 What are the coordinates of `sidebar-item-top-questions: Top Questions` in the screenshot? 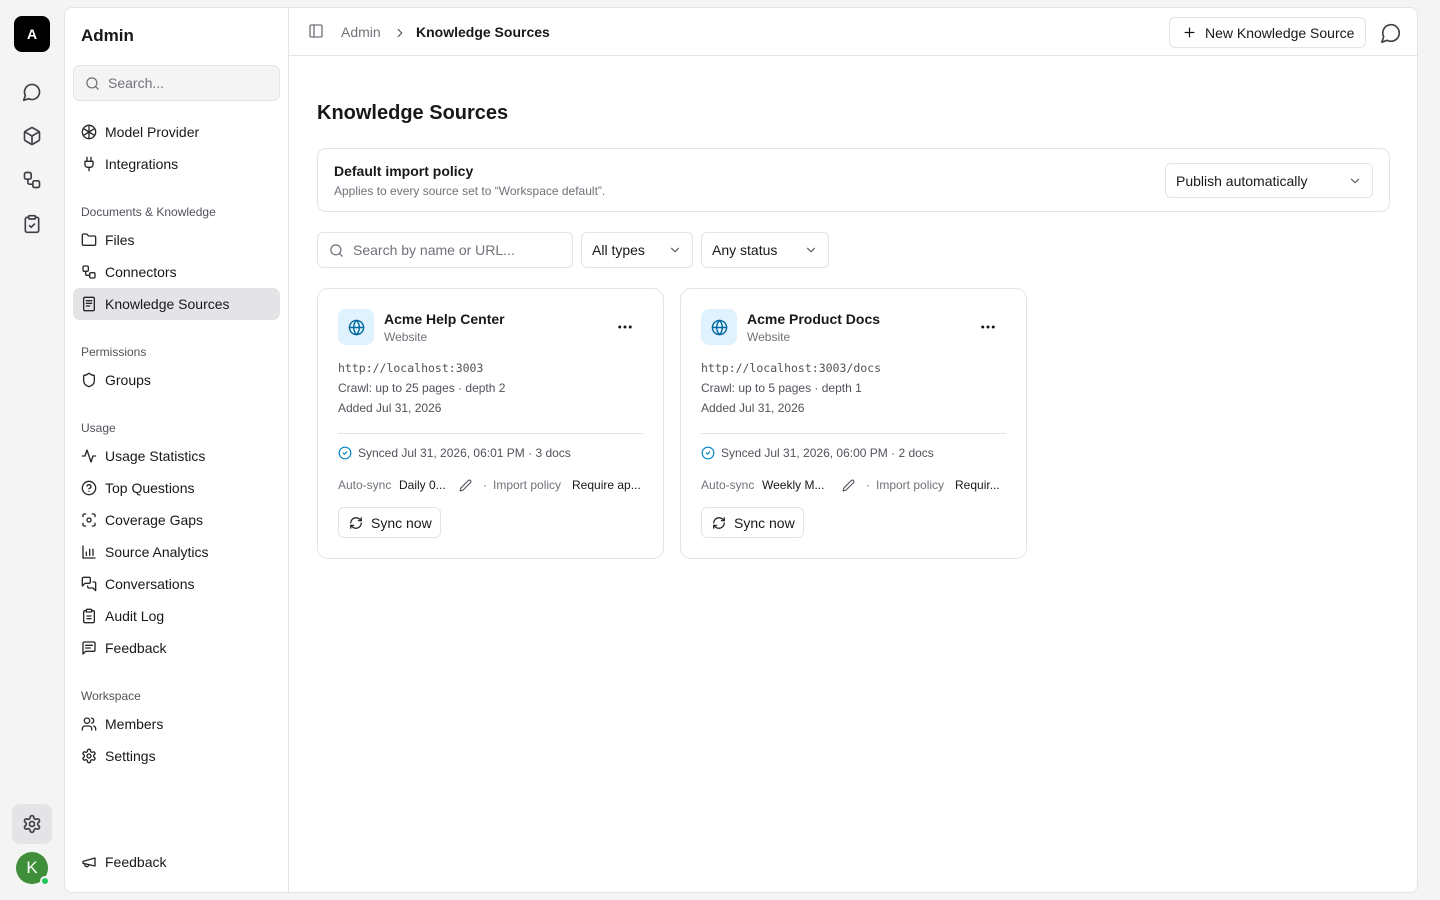 It's located at (176, 488).